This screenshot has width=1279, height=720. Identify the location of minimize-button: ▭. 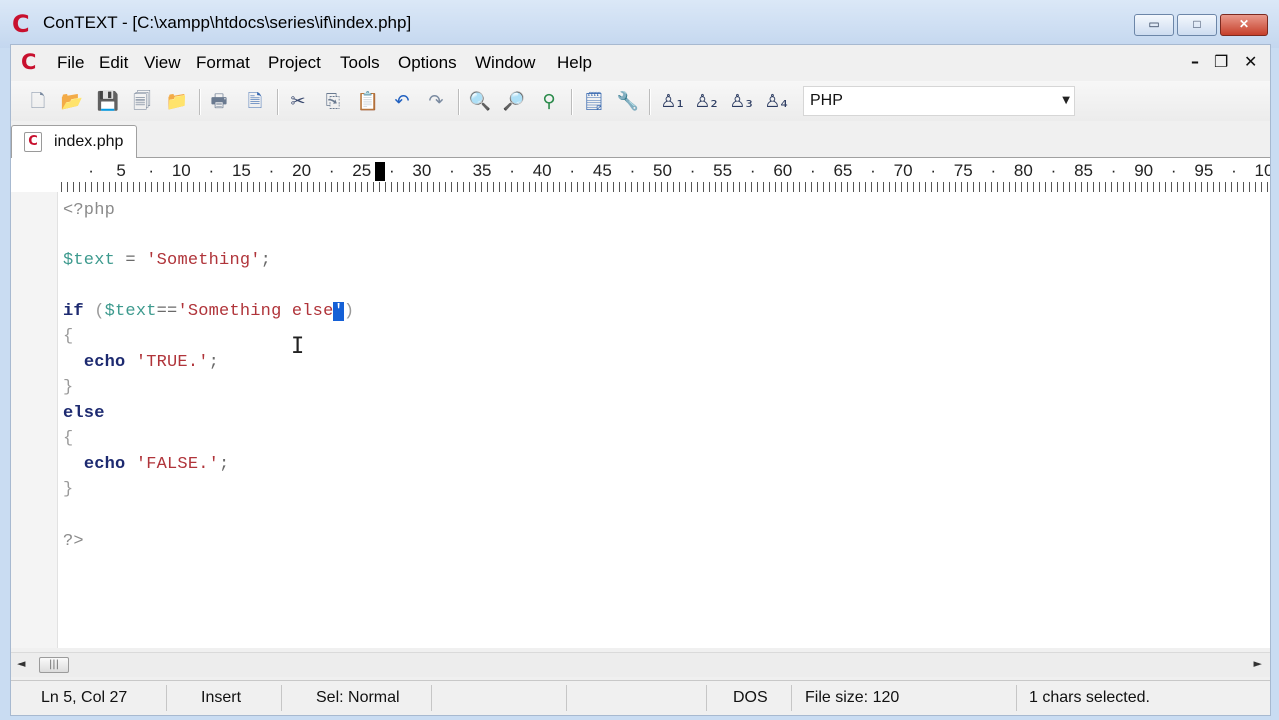
(1154, 25).